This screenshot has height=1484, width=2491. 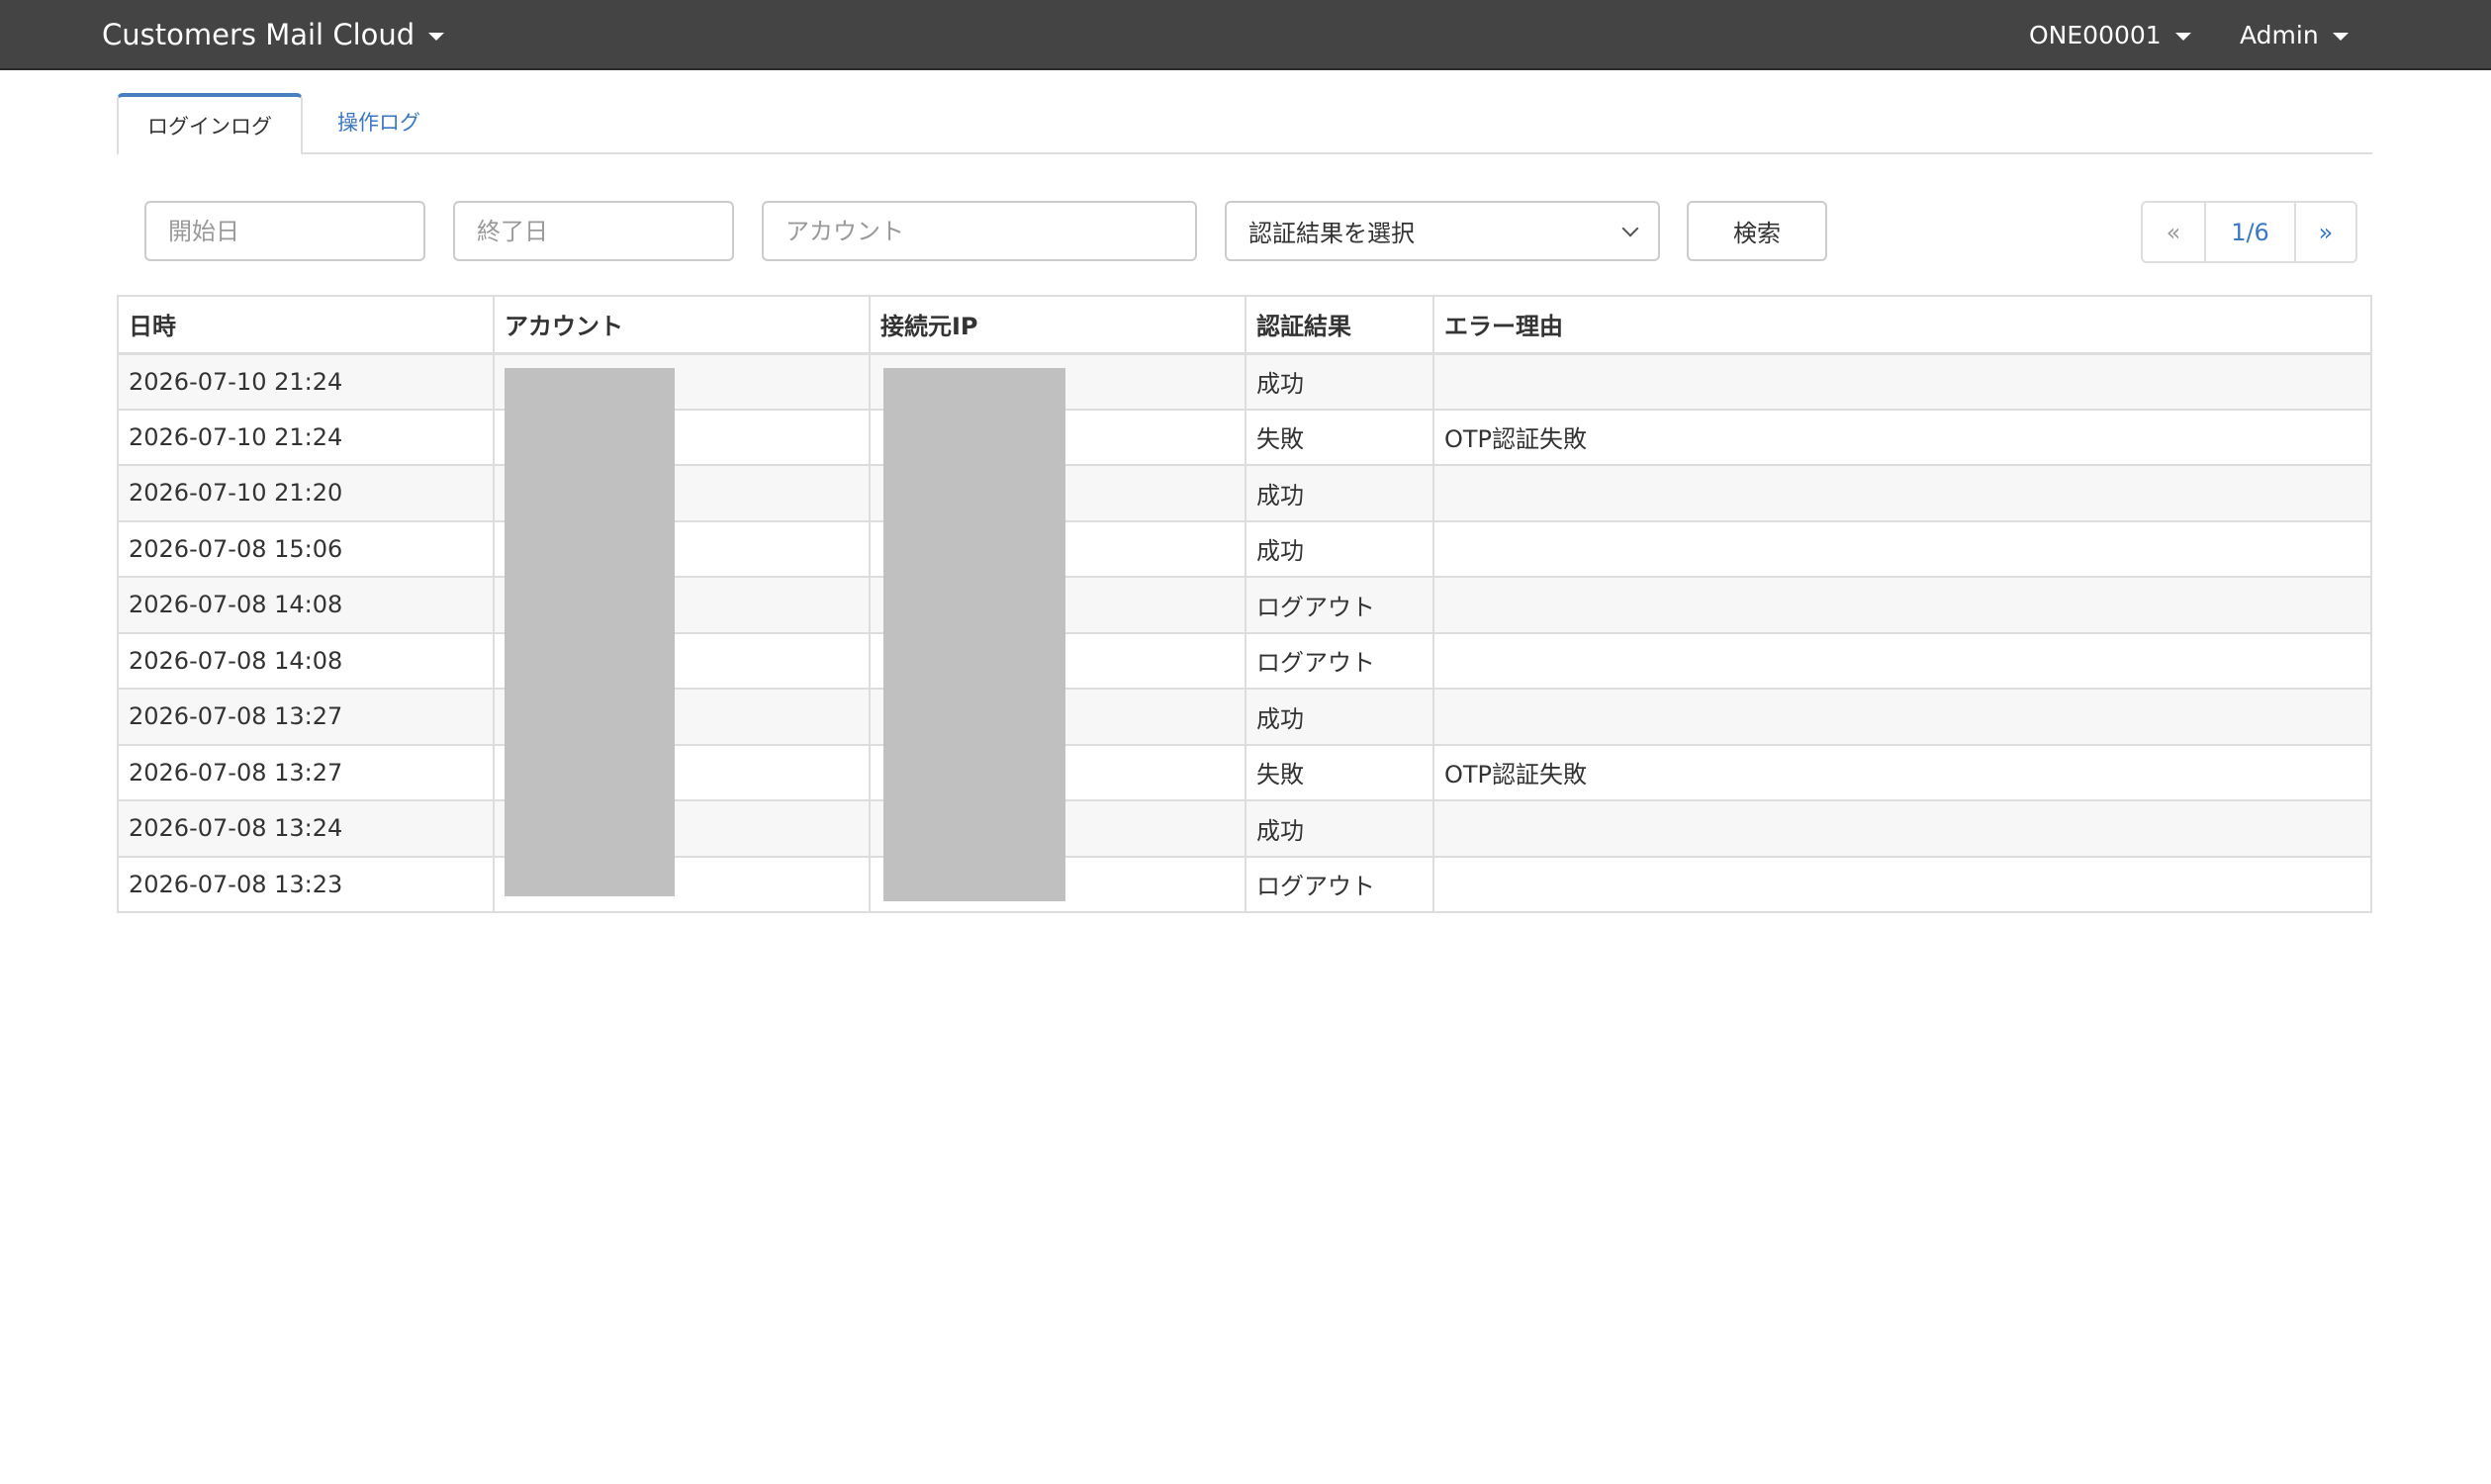 What do you see at coordinates (682, 325) in the screenshot?
I see `col-header-account: アカウント` at bounding box center [682, 325].